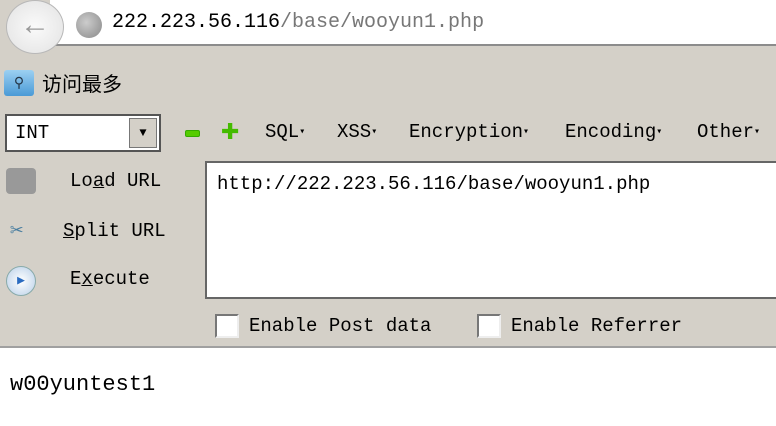 This screenshot has height=426, width=776. I want to click on menu-label: XSS, so click(354, 132).